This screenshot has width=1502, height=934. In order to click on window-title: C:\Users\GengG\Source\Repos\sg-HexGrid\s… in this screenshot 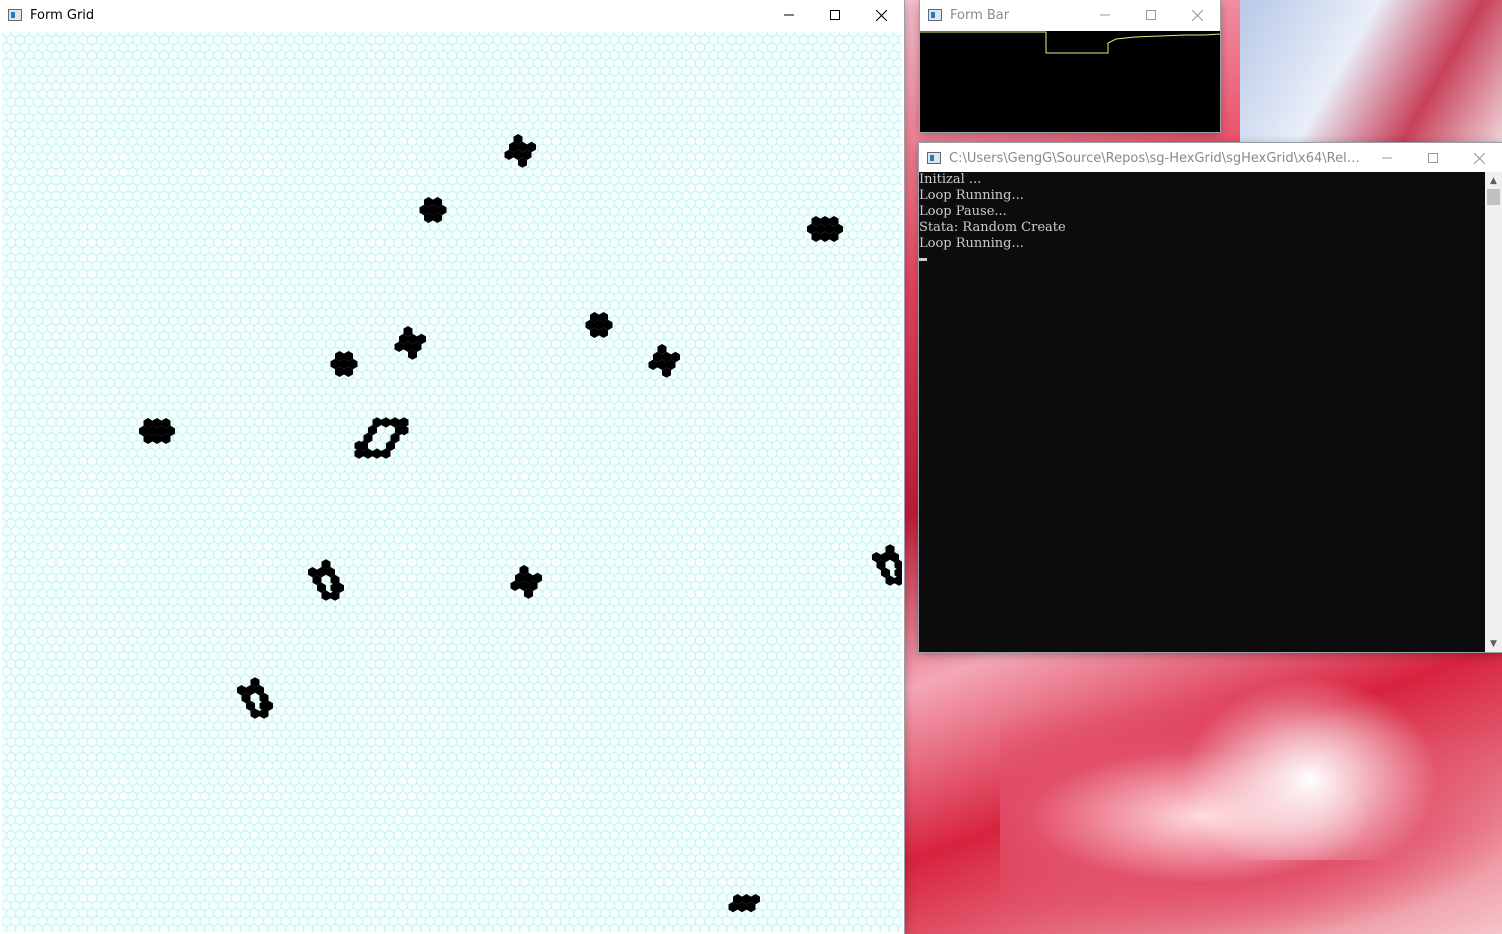, I will do `click(1156, 158)`.